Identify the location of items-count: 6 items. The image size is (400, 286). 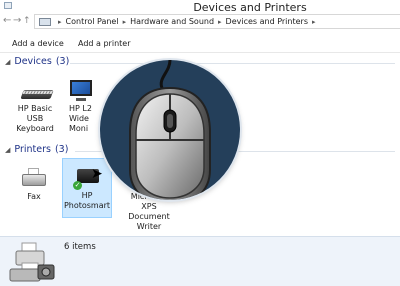
(80, 247).